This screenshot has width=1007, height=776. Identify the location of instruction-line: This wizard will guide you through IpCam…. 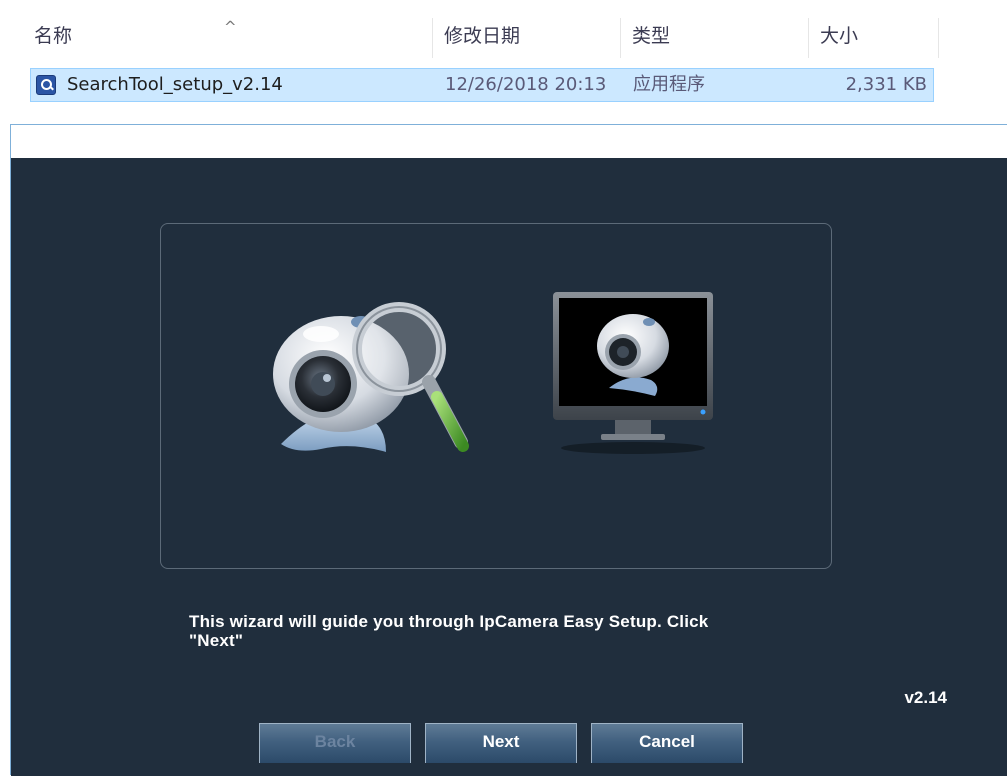
(449, 621).